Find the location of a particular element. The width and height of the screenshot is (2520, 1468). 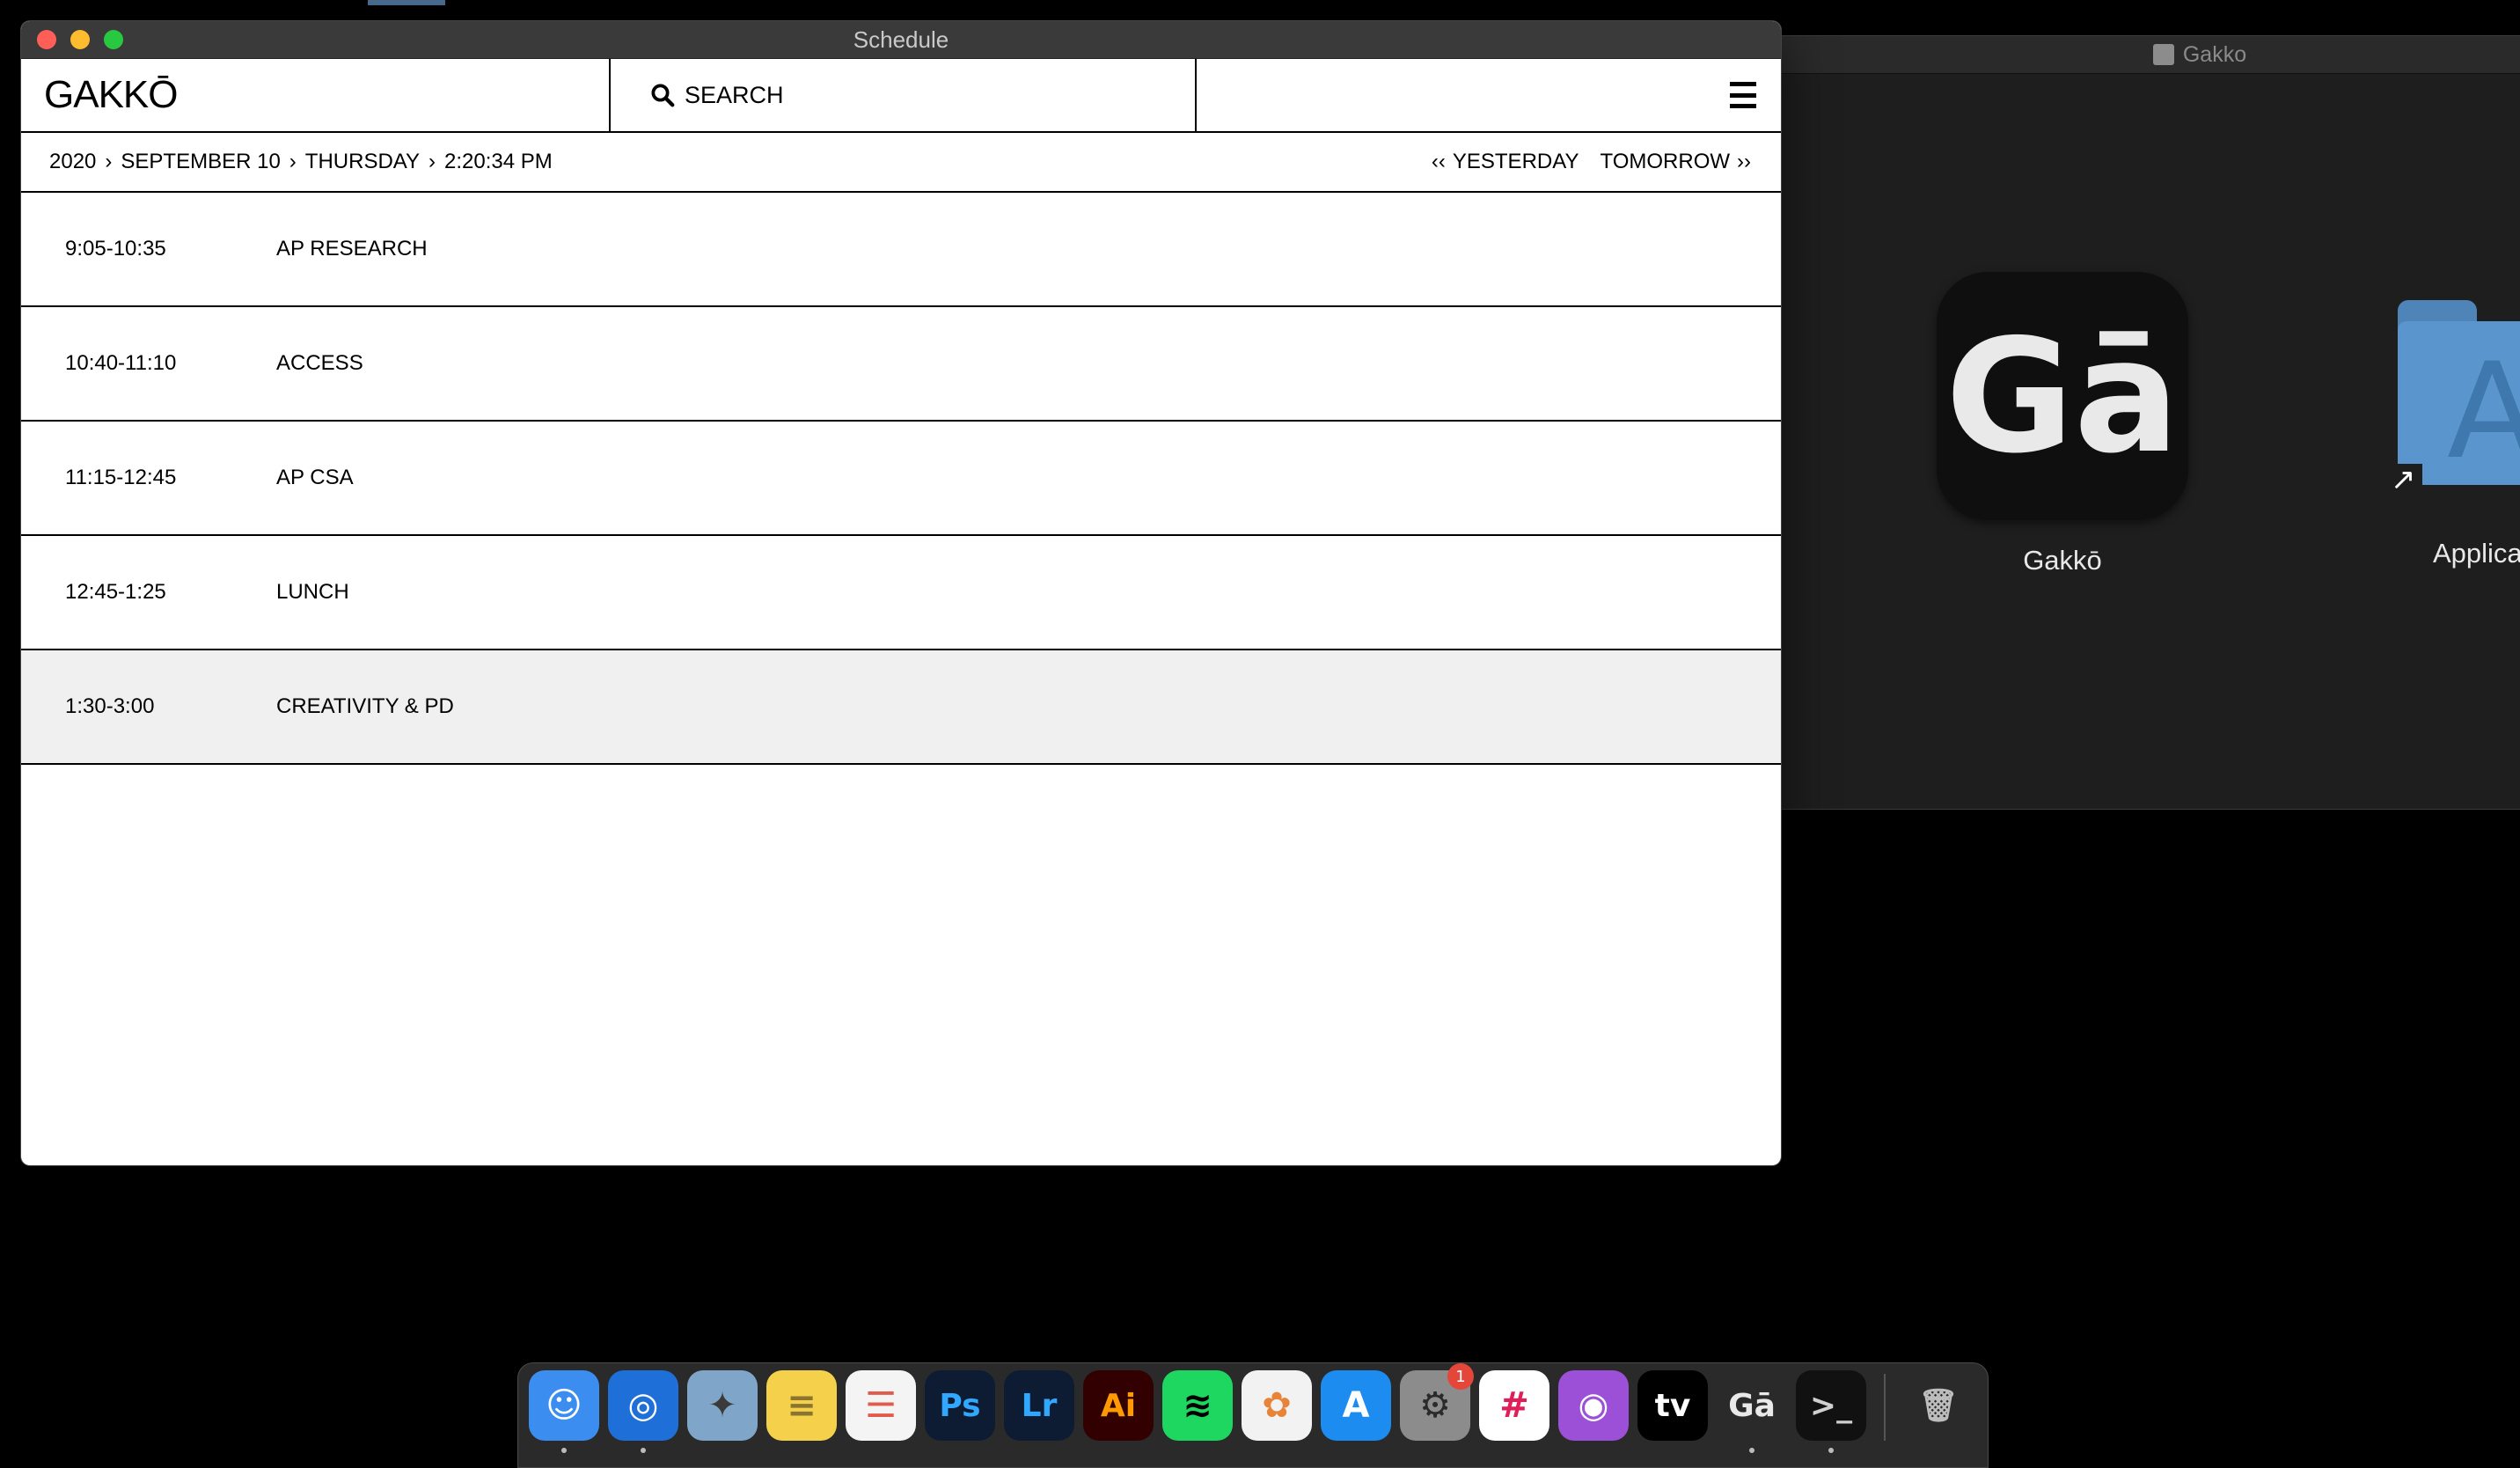

dock-glyph: Ps is located at coordinates (960, 1405).